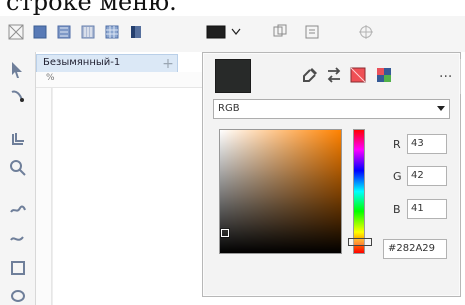 This screenshot has height=305, width=465. I want to click on red-label: R, so click(397, 144).